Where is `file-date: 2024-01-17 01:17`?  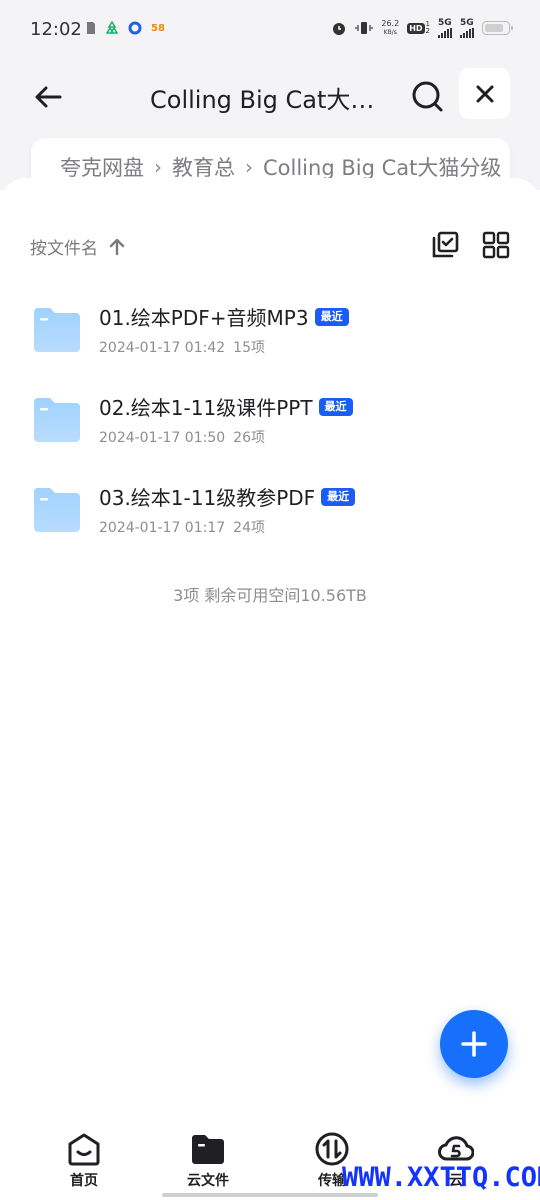 file-date: 2024-01-17 01:17 is located at coordinates (162, 528).